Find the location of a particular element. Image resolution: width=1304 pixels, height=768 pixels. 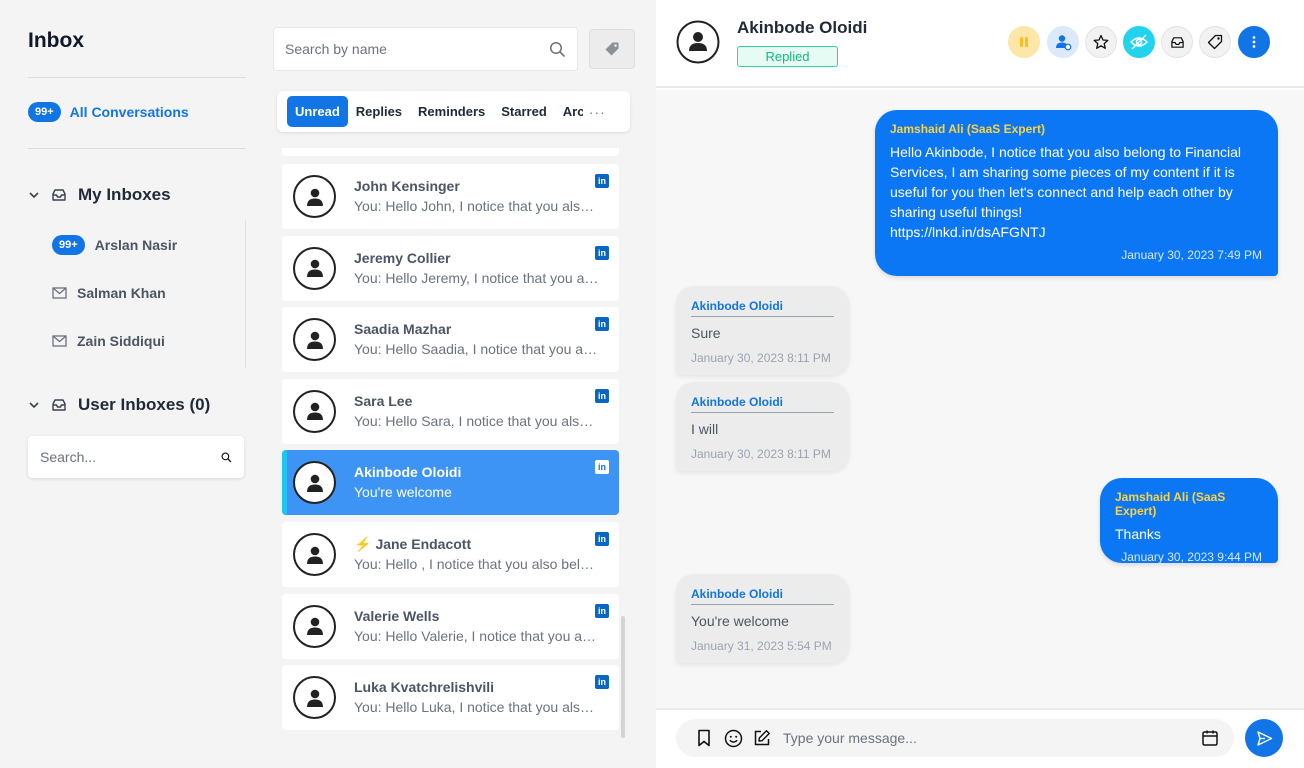

chevron-down-icon is located at coordinates (34, 405).